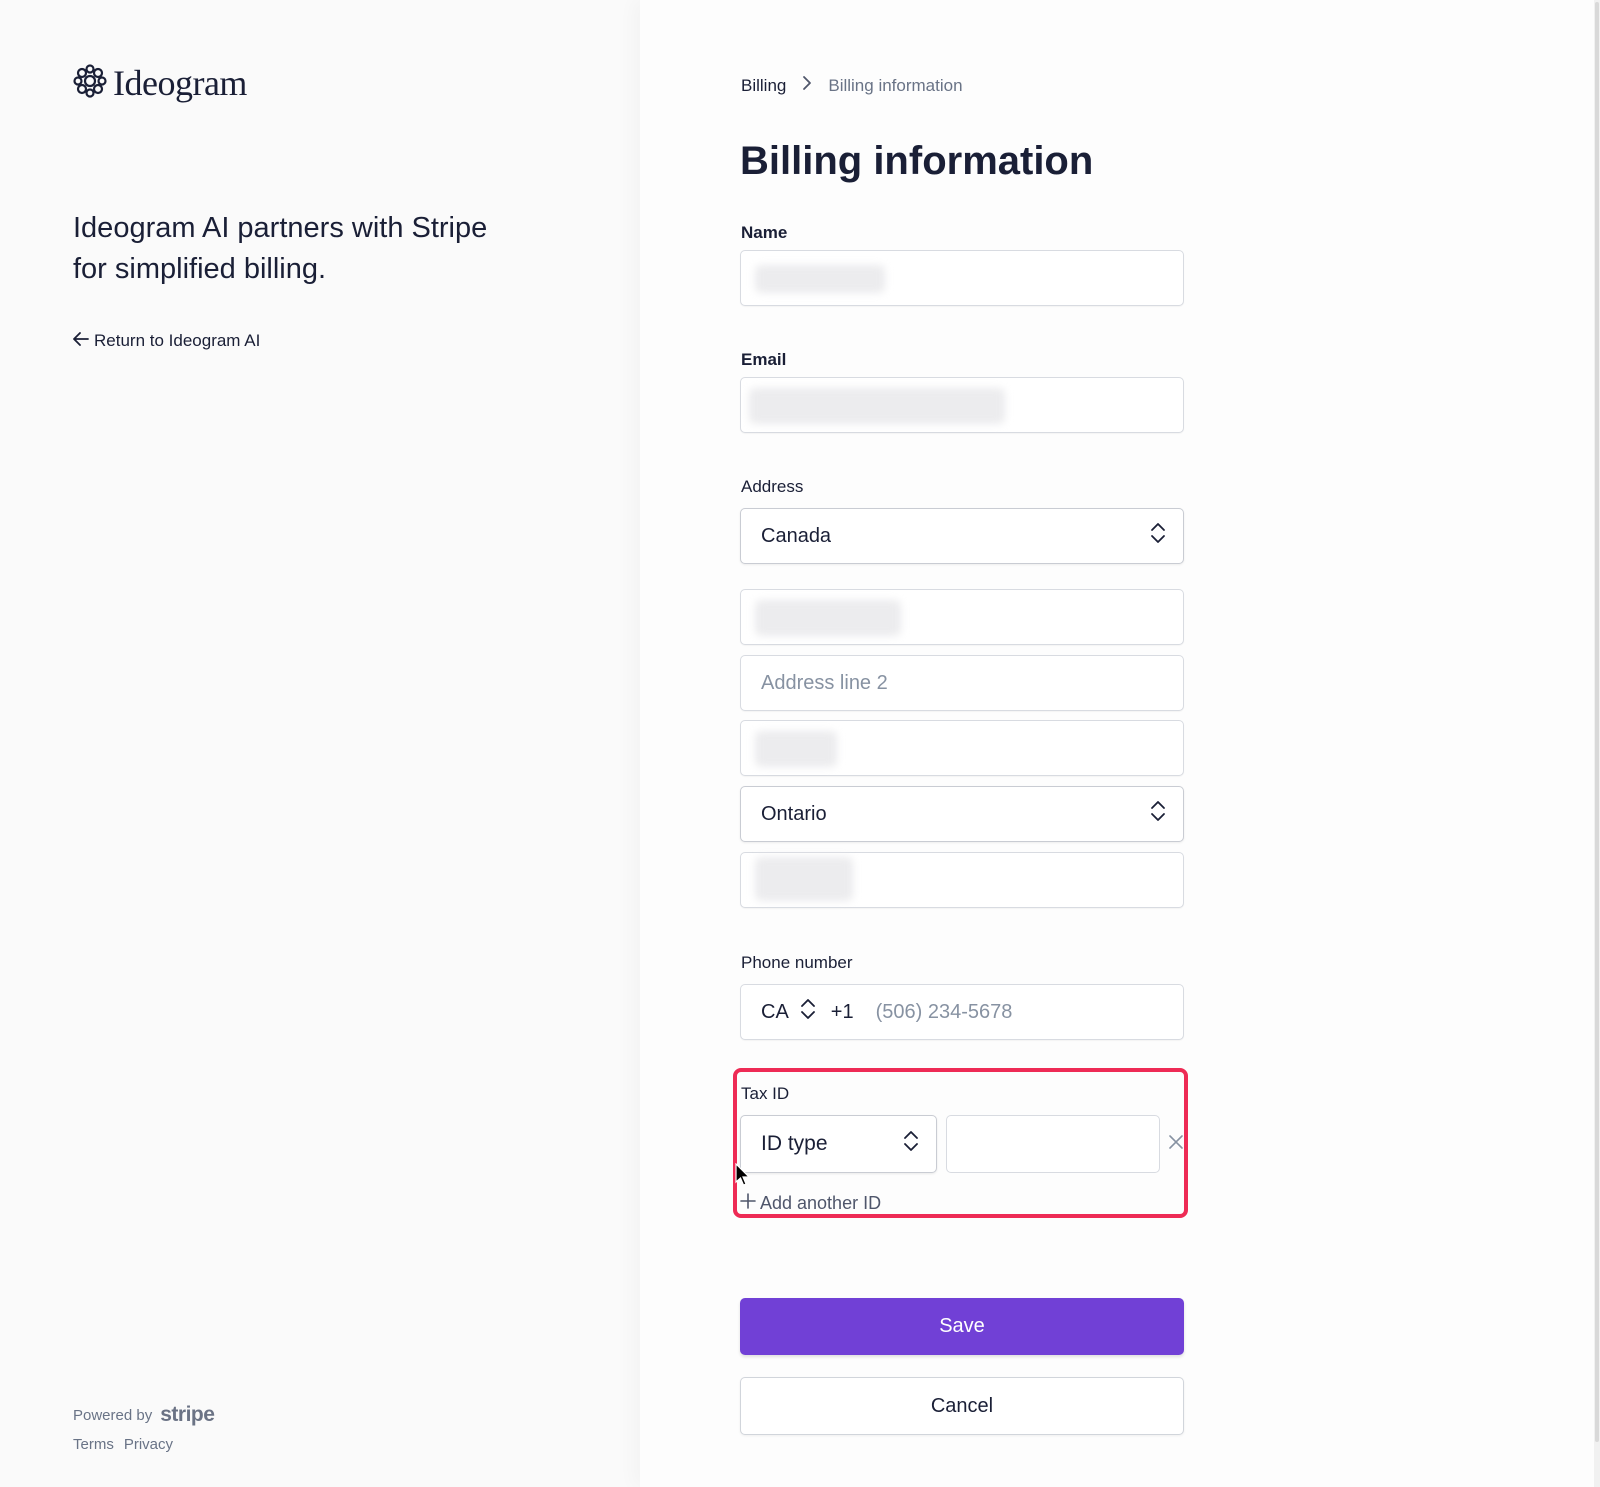  I want to click on arrow-left-icon, so click(81, 341).